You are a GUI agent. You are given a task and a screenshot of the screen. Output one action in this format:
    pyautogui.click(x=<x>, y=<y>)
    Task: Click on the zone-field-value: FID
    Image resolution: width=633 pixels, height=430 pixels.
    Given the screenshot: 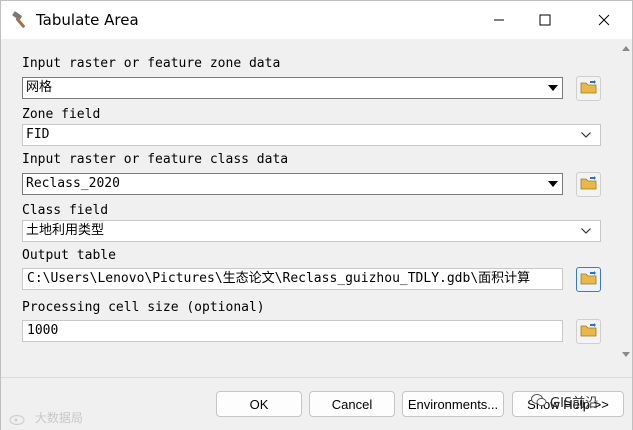 What is the action you would take?
    pyautogui.click(x=38, y=134)
    